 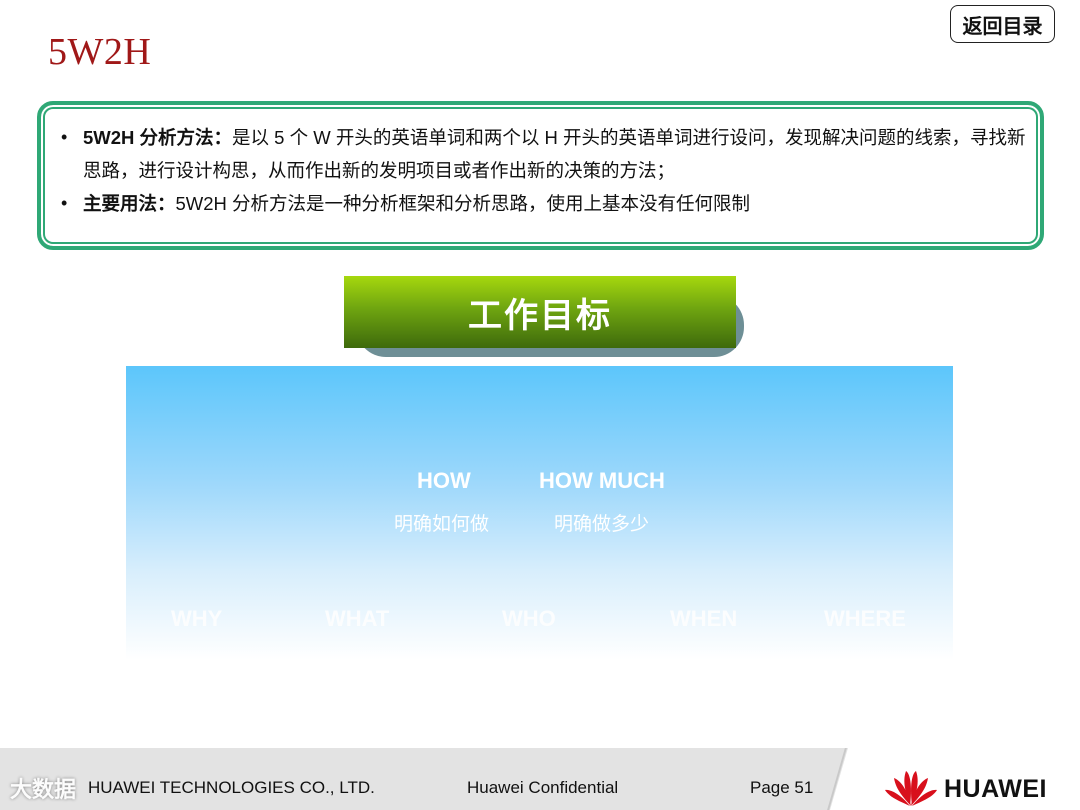 I want to click on huawei-logo-icon, so click(x=911, y=788).